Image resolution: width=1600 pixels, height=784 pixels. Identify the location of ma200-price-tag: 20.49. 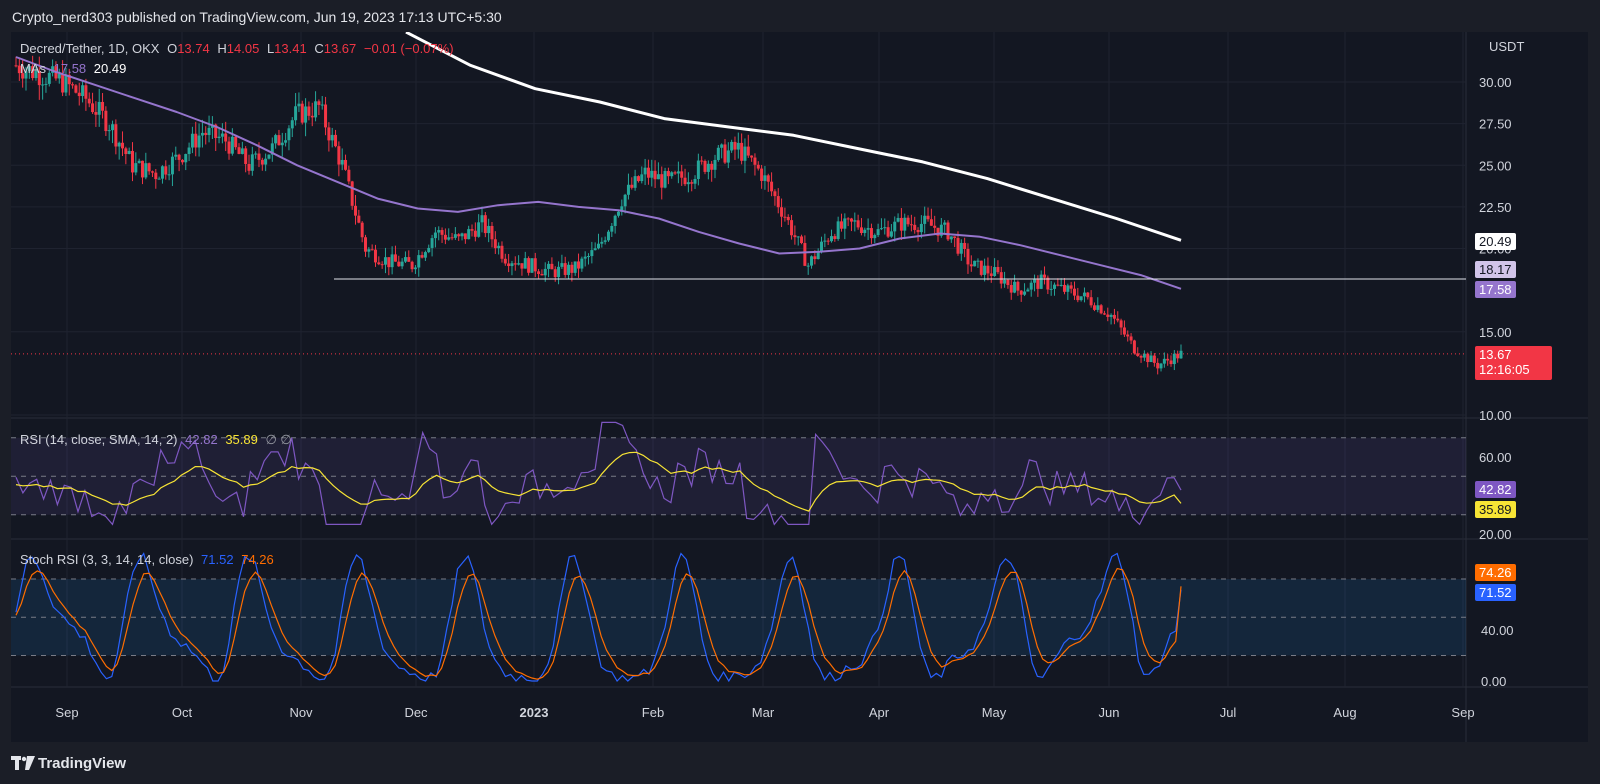
(1495, 241).